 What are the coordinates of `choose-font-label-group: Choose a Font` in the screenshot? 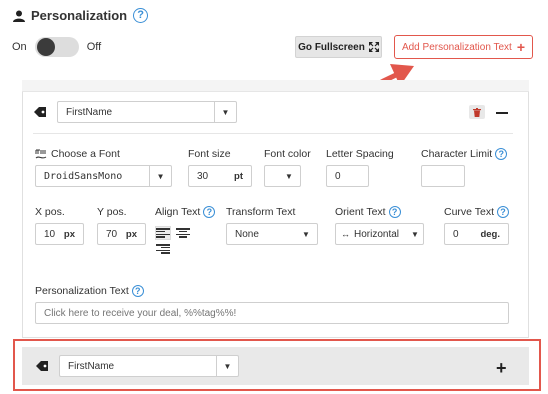 It's located at (77, 154).